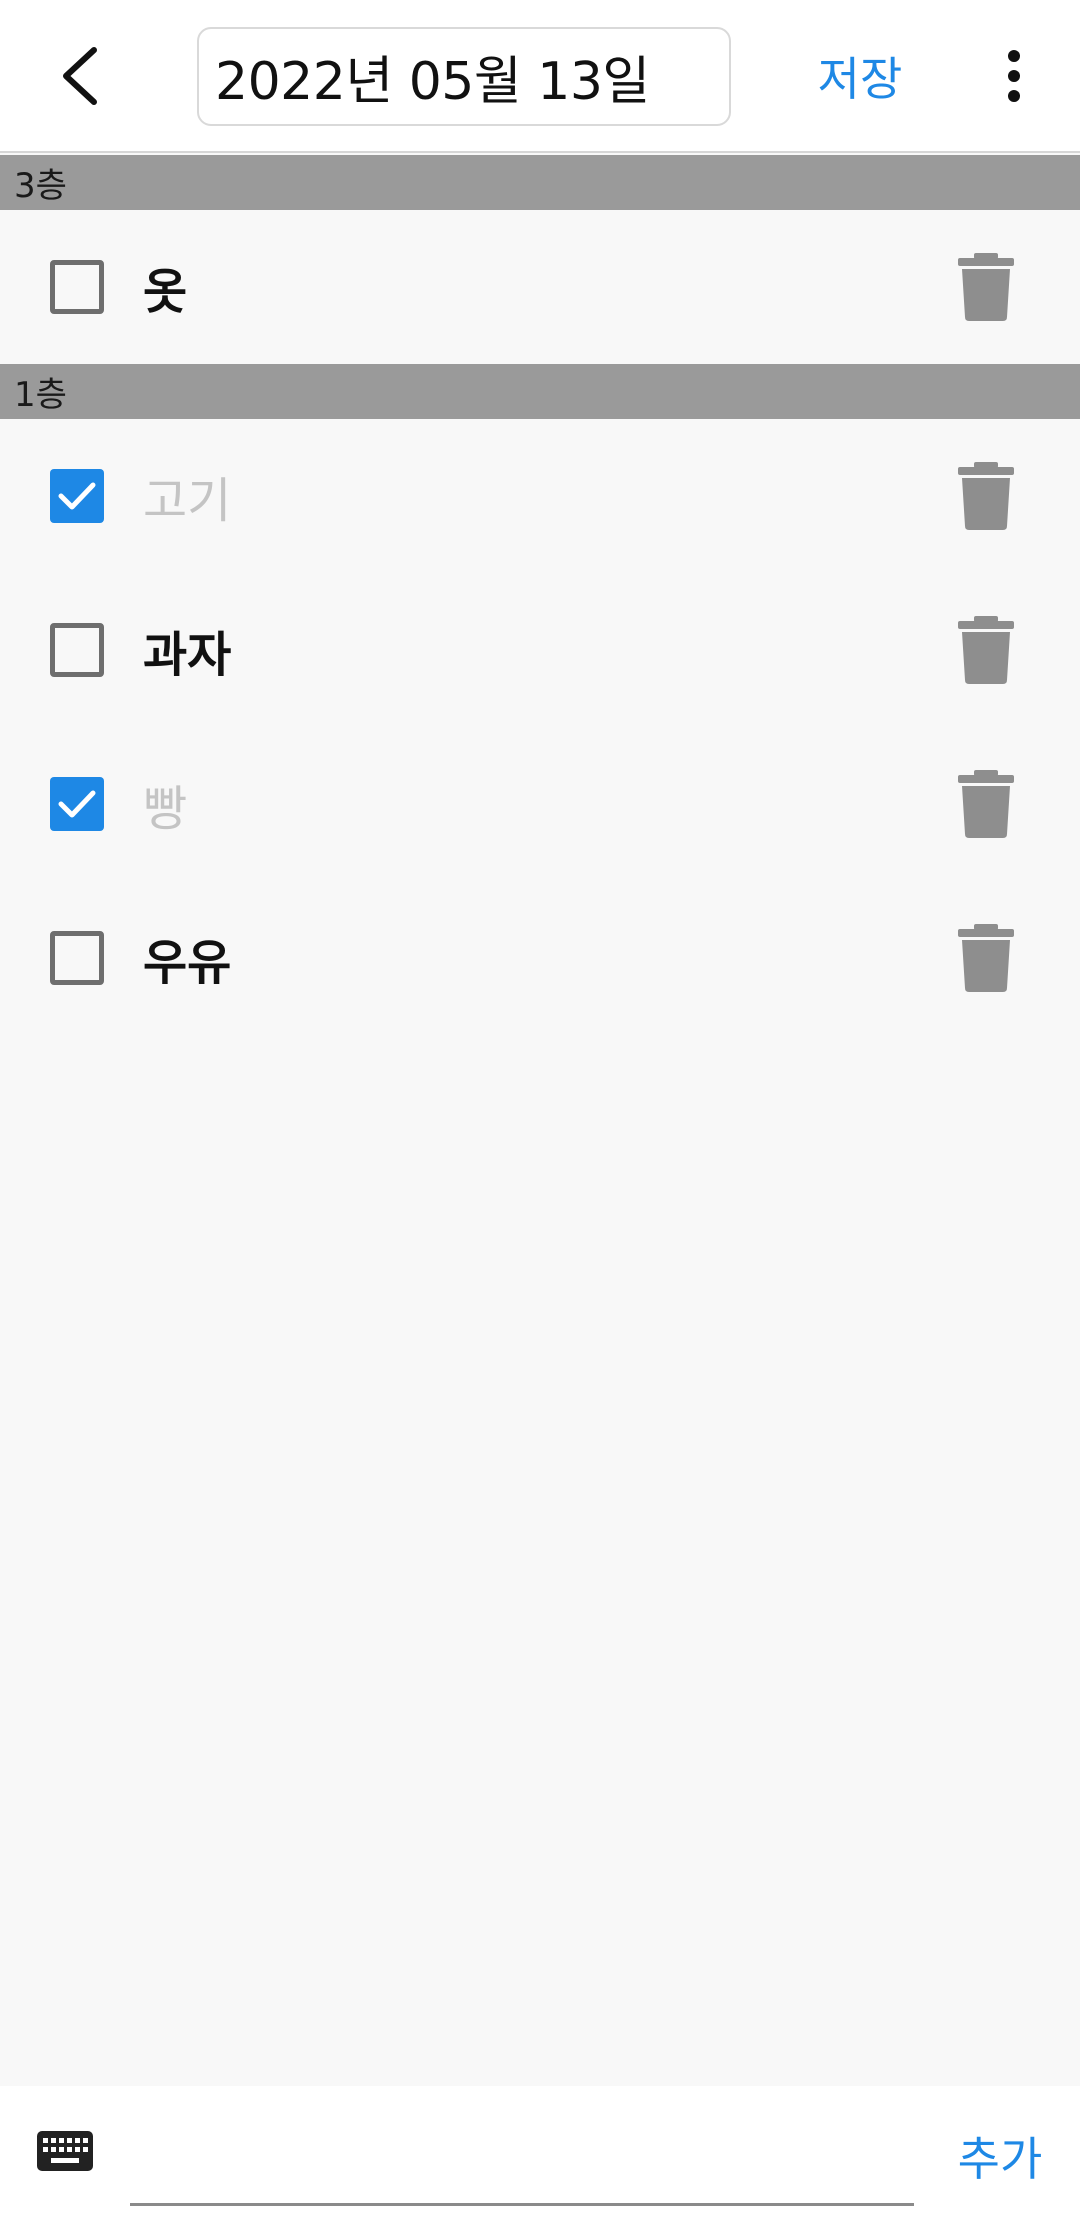 This screenshot has height=2220, width=1080. I want to click on back-button, so click(80, 76).